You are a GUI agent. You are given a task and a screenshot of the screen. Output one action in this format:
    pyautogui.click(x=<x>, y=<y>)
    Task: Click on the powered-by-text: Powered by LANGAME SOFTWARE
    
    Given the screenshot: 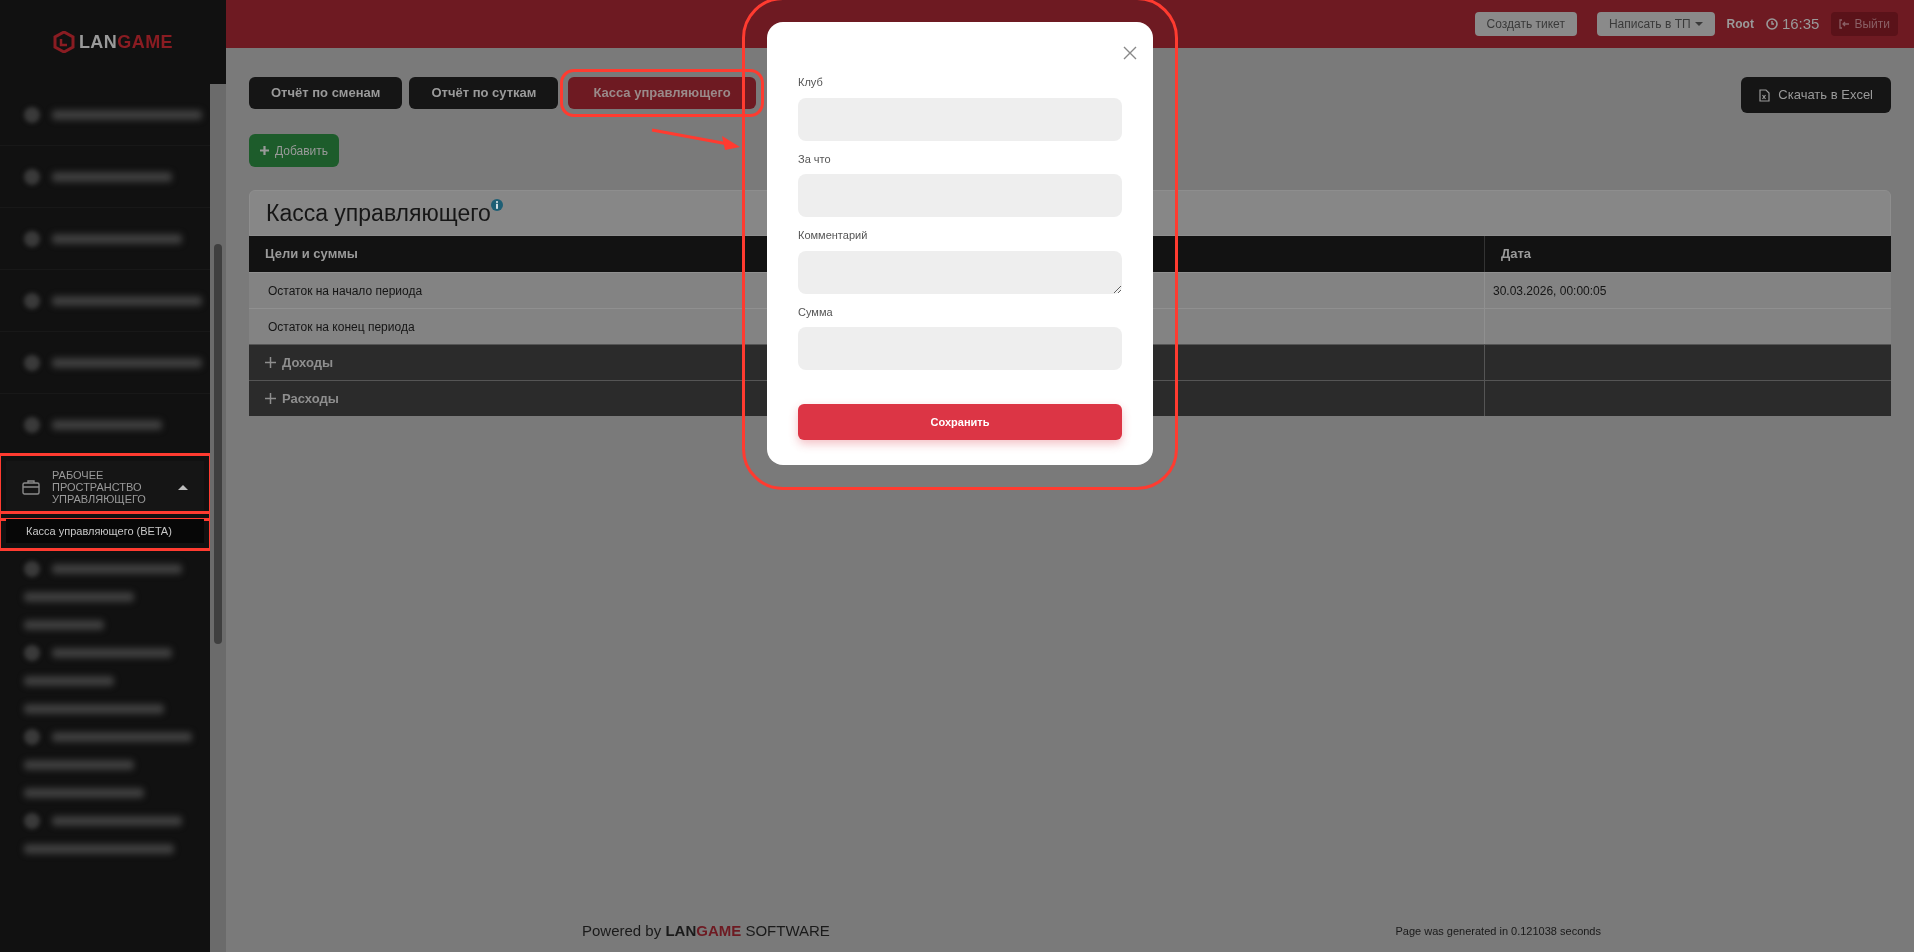 What is the action you would take?
    pyautogui.click(x=706, y=930)
    